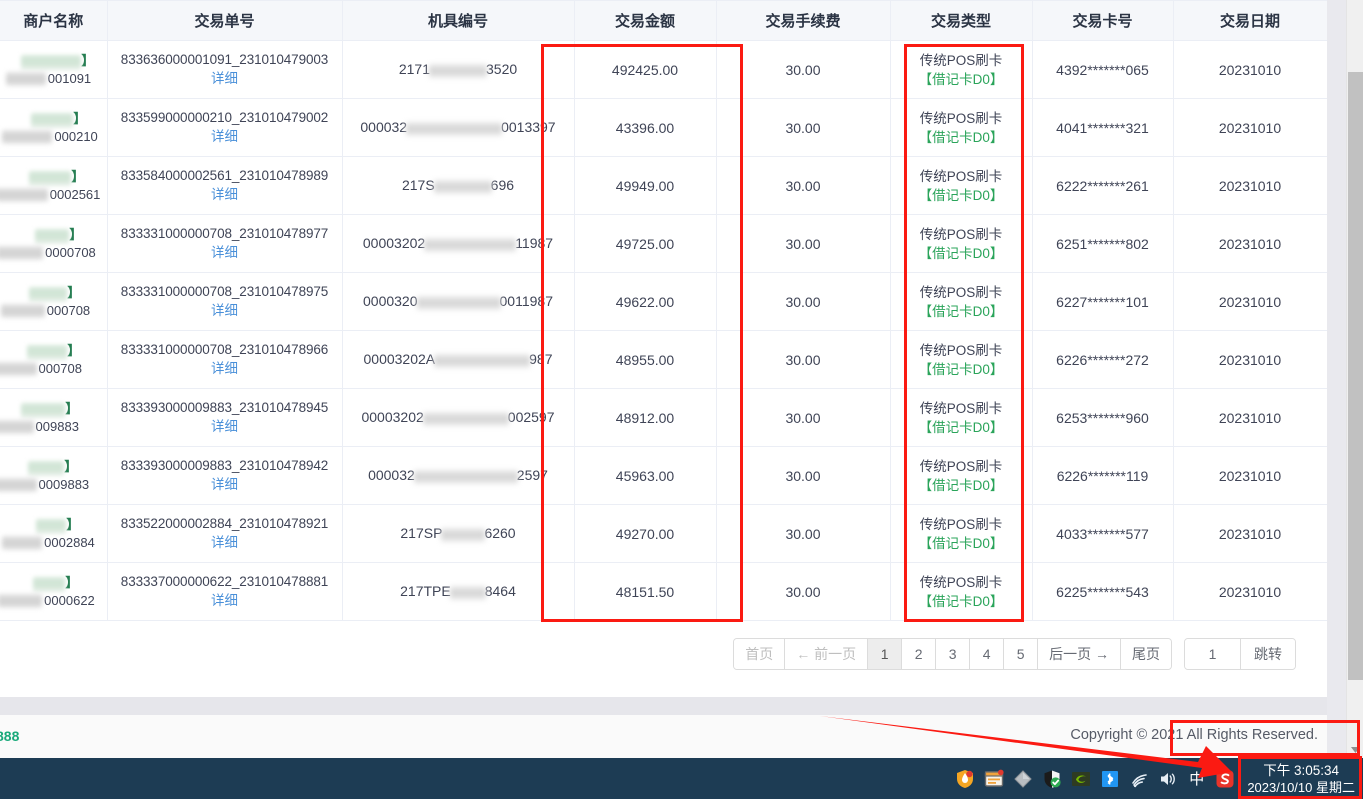 This screenshot has height=799, width=1363. I want to click on cell-amount: 492425.00, so click(645, 69).